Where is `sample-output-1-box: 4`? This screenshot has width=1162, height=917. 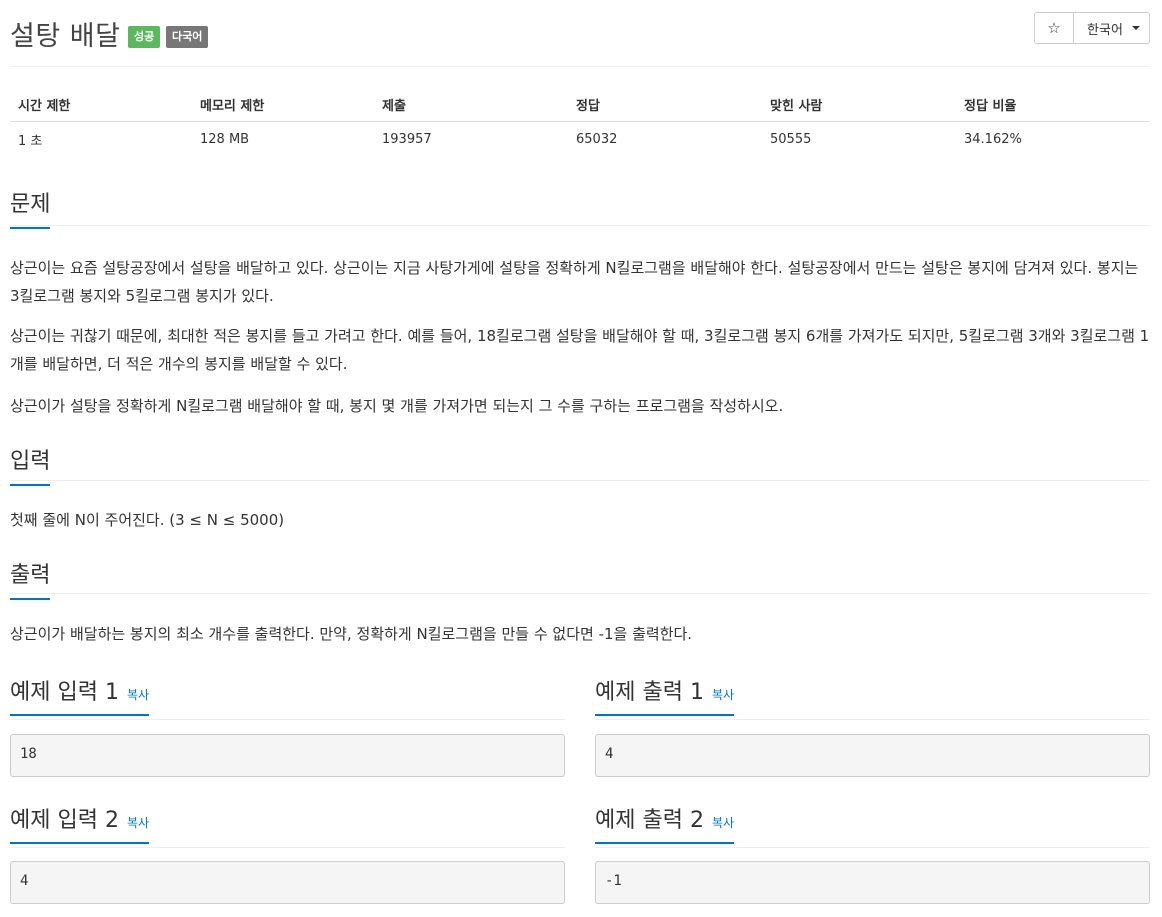
sample-output-1-box: 4 is located at coordinates (872, 755).